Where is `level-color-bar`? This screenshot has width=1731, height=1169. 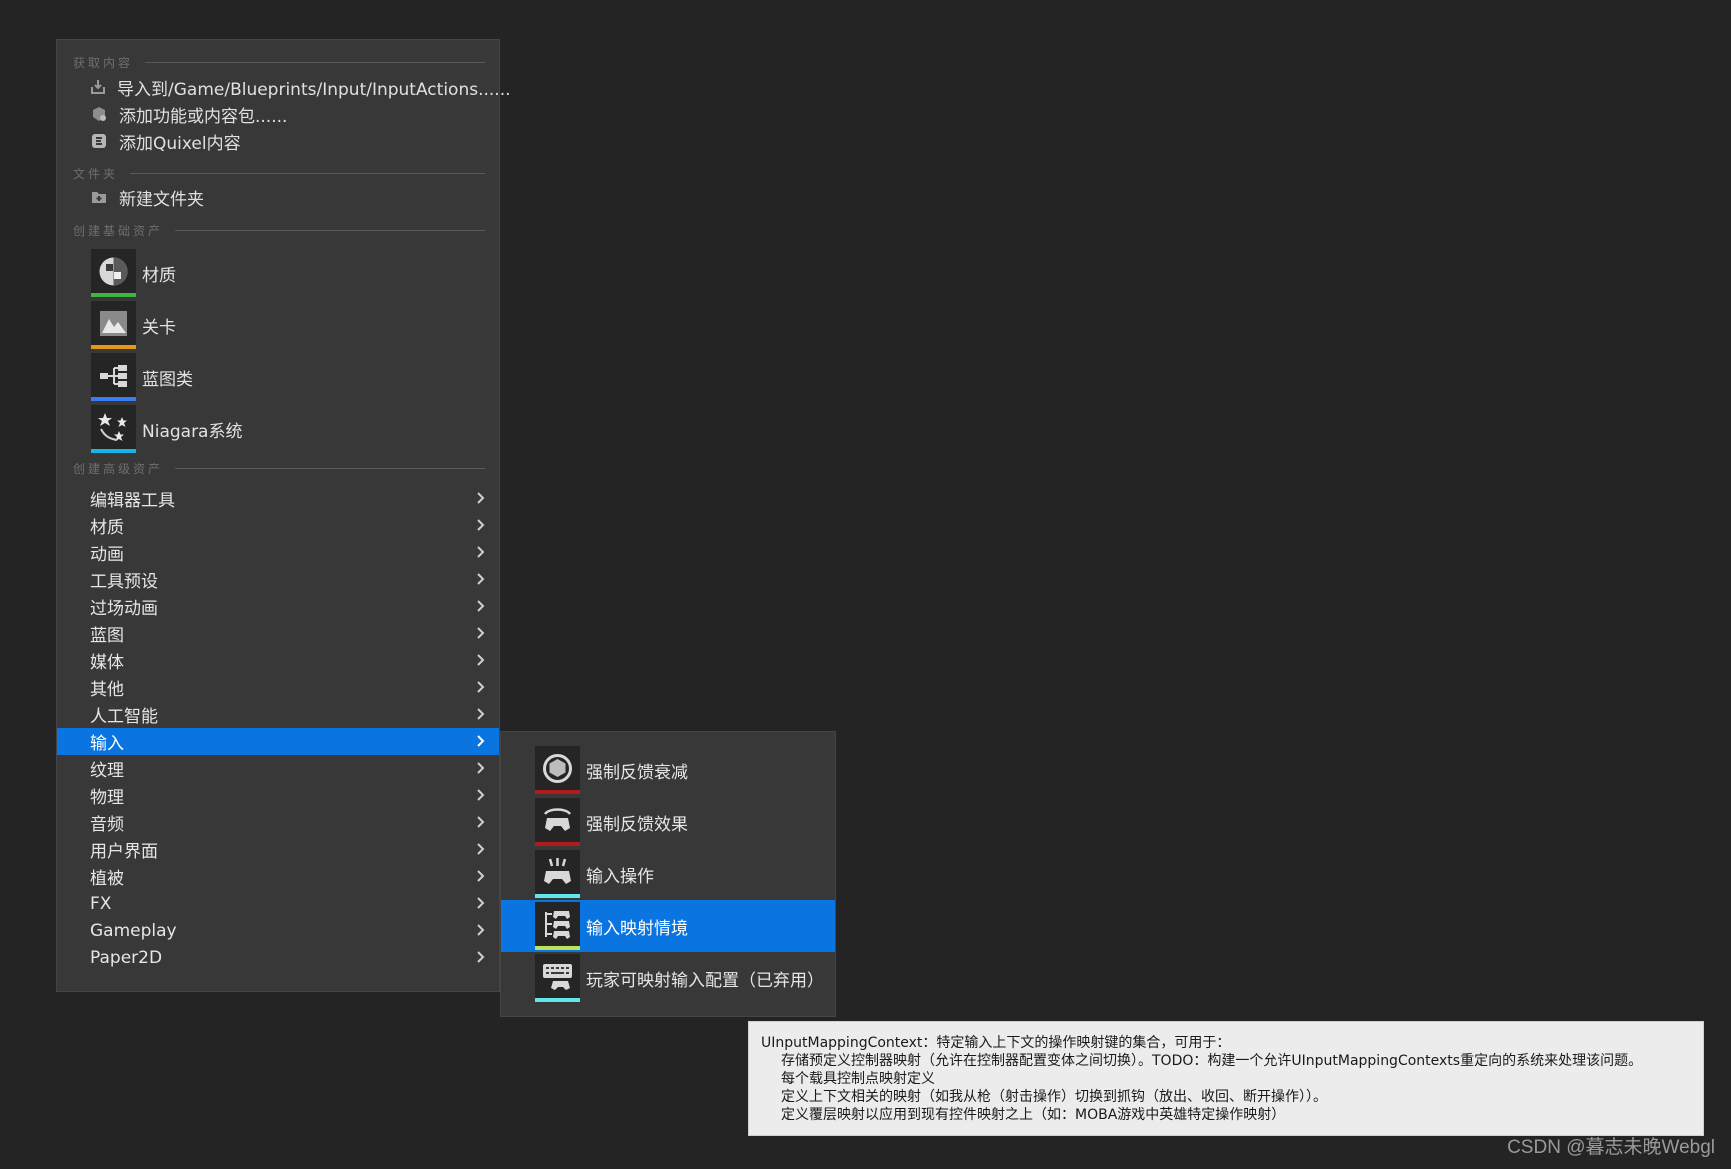
level-color-bar is located at coordinates (113, 347).